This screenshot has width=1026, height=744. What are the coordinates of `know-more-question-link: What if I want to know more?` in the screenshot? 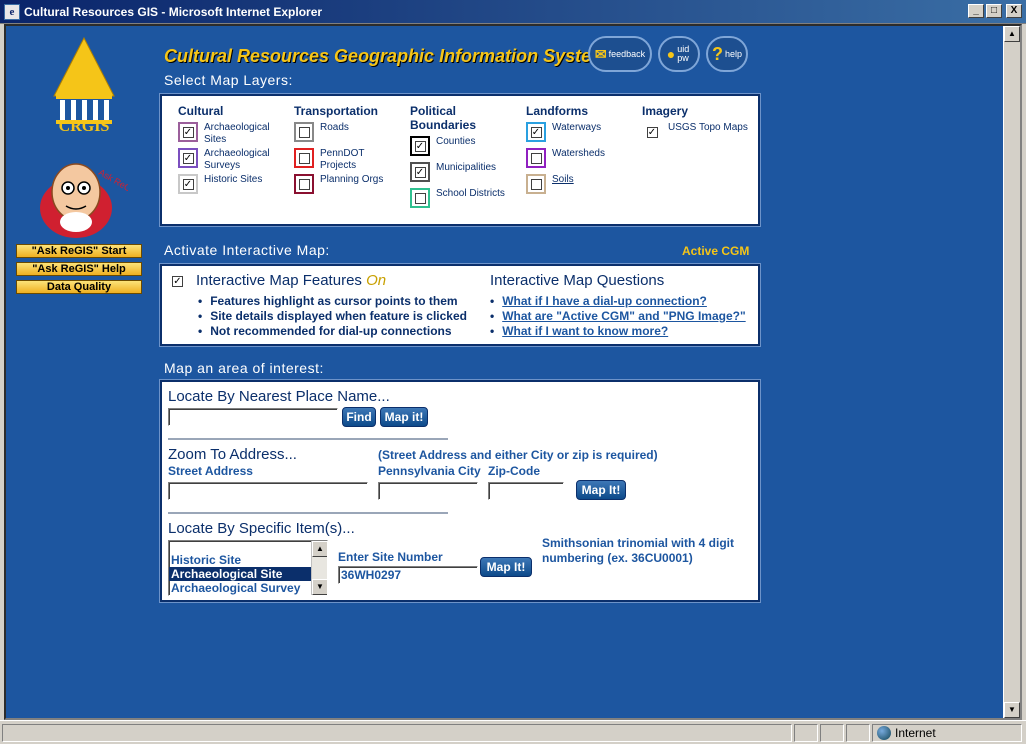 It's located at (585, 331).